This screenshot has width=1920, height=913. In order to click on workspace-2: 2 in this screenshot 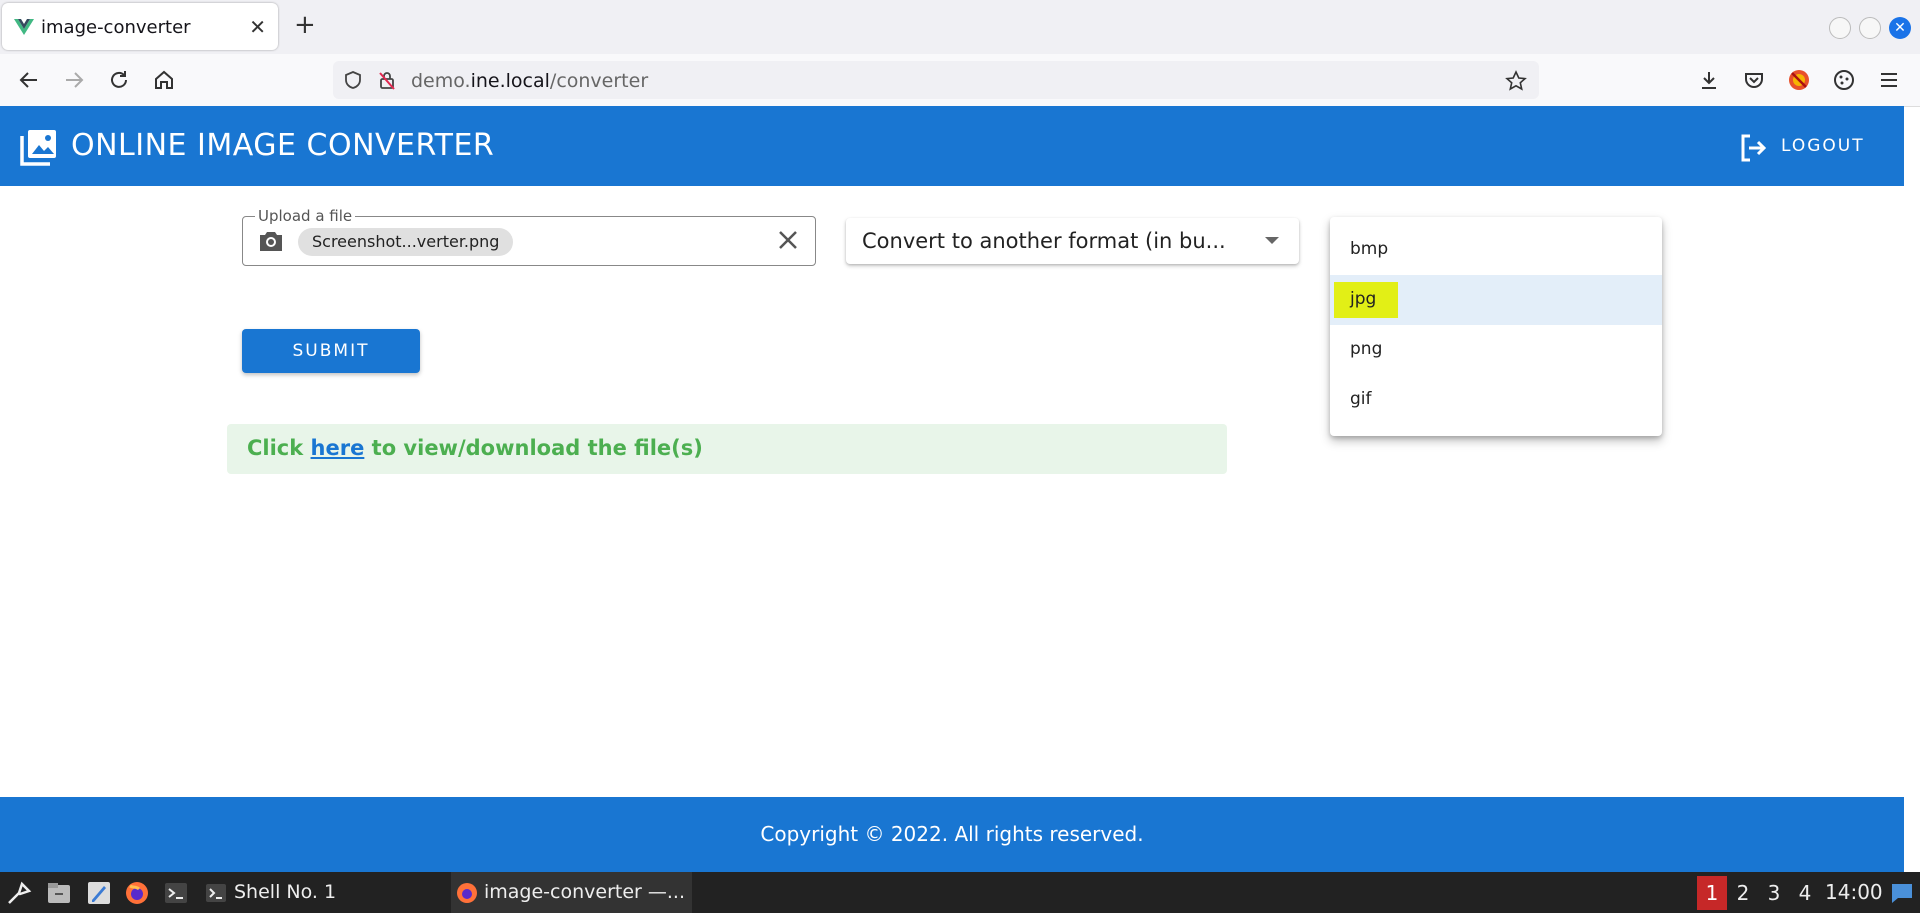, I will do `click(1743, 893)`.